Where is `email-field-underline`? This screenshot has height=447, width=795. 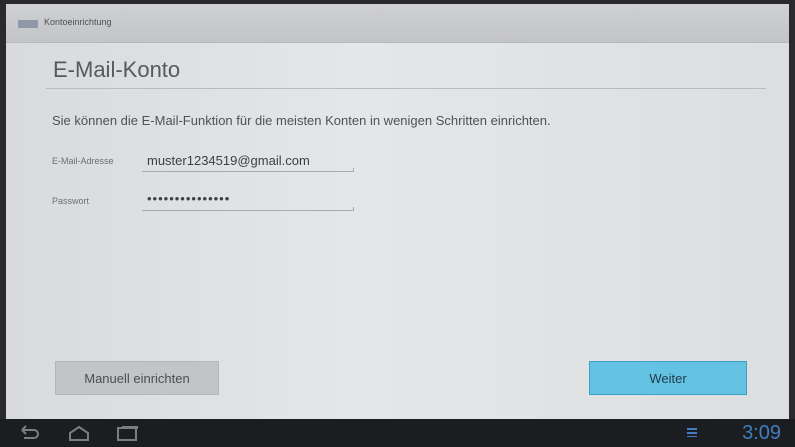
email-field-underline is located at coordinates (248, 170).